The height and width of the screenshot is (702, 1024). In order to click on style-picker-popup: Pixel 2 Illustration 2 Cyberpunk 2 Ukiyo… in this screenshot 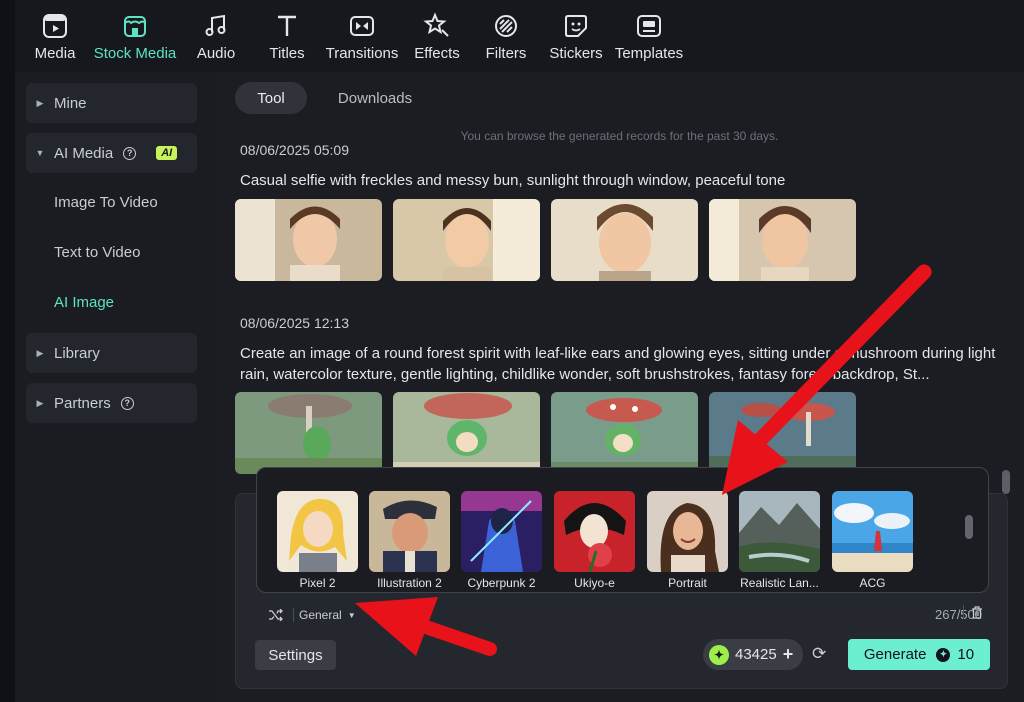, I will do `click(622, 530)`.